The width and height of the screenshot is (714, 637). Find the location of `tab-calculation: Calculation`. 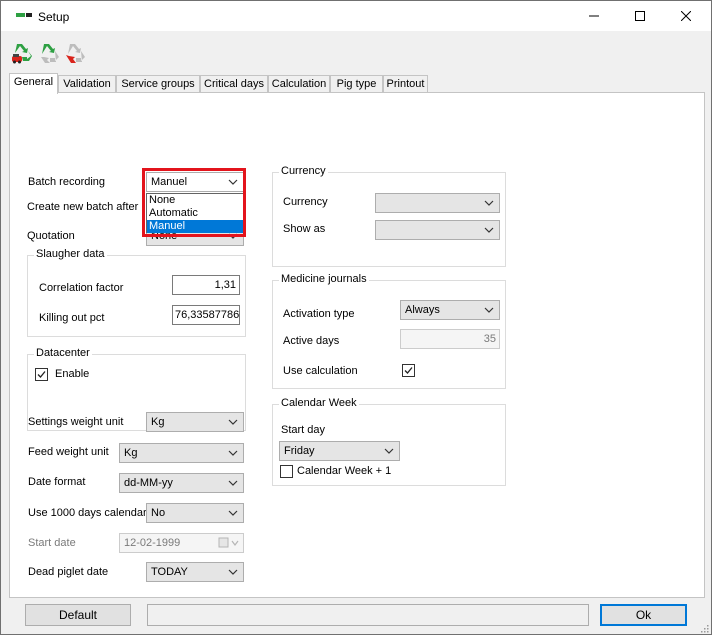

tab-calculation: Calculation is located at coordinates (299, 83).